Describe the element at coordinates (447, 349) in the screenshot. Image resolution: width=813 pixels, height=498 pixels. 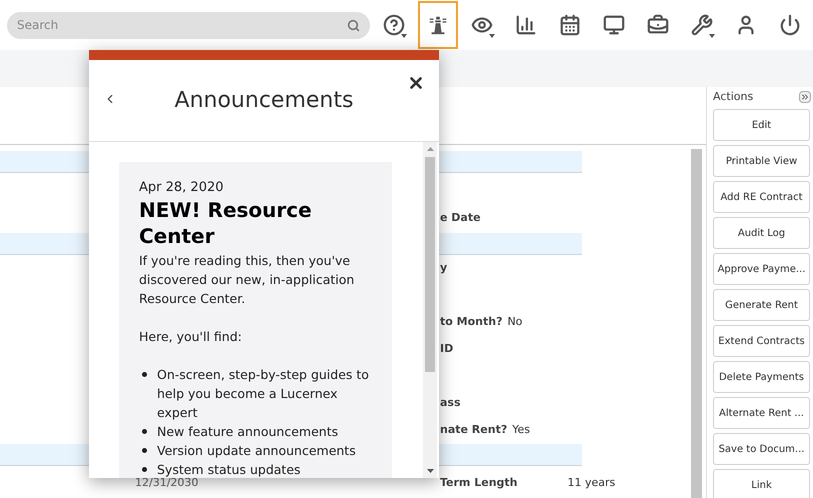
I see `field-label: ID` at that location.